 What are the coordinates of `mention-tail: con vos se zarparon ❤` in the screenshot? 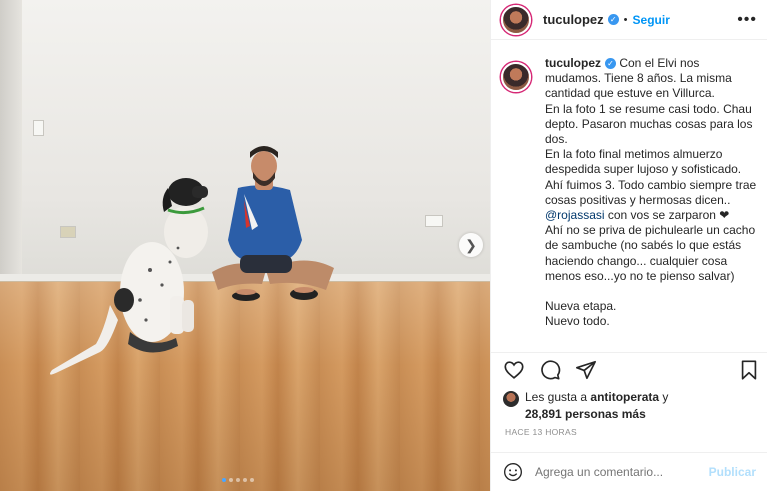 It's located at (667, 215).